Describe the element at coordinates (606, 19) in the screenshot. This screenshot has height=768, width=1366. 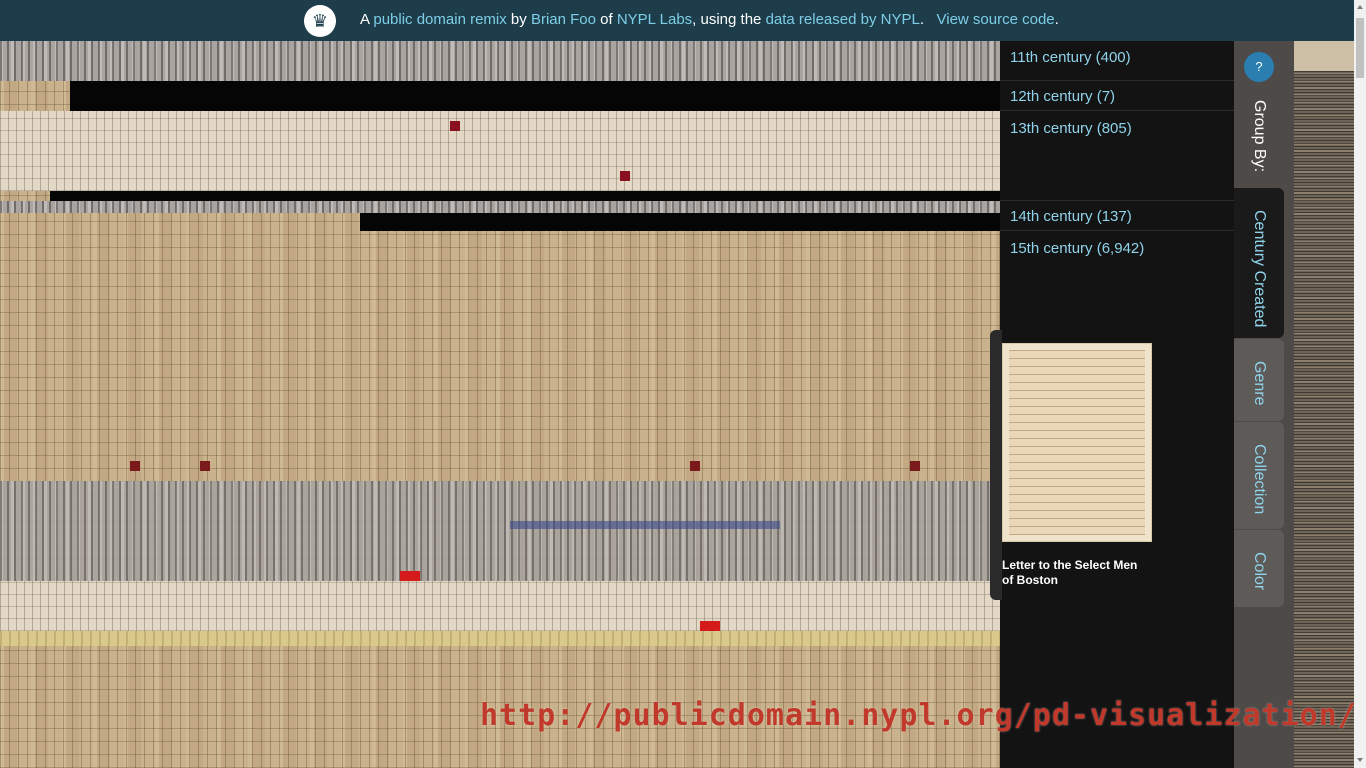
I see `credit-of: of` at that location.